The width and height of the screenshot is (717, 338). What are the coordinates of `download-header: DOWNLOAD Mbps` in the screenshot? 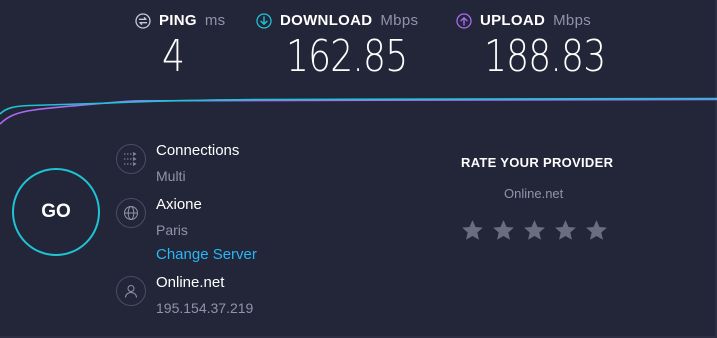 It's located at (345, 20).